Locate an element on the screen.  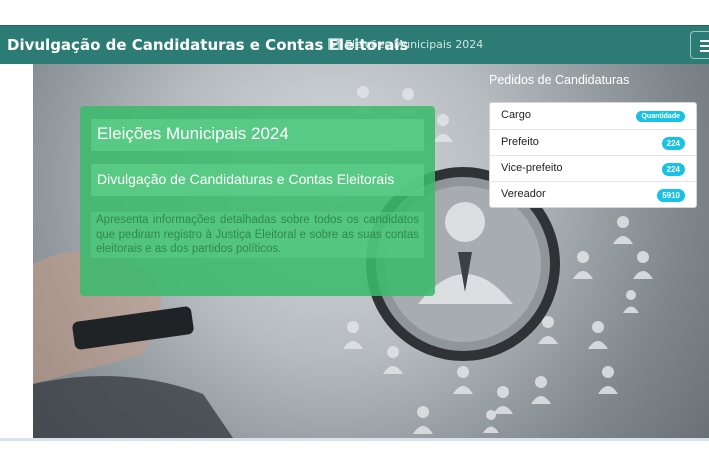
request-row-vice-prefeito: Vice-prefeito 224 is located at coordinates (593, 168).